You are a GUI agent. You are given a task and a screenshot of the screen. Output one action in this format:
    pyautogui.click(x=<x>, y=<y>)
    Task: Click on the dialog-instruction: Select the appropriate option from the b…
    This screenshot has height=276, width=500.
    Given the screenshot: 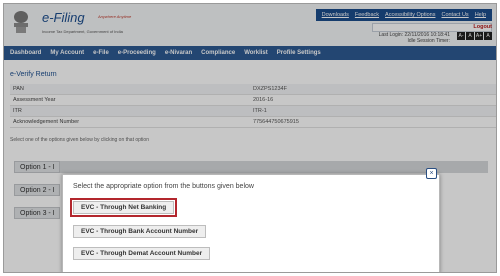 What is the action you would take?
    pyautogui.click(x=163, y=186)
    